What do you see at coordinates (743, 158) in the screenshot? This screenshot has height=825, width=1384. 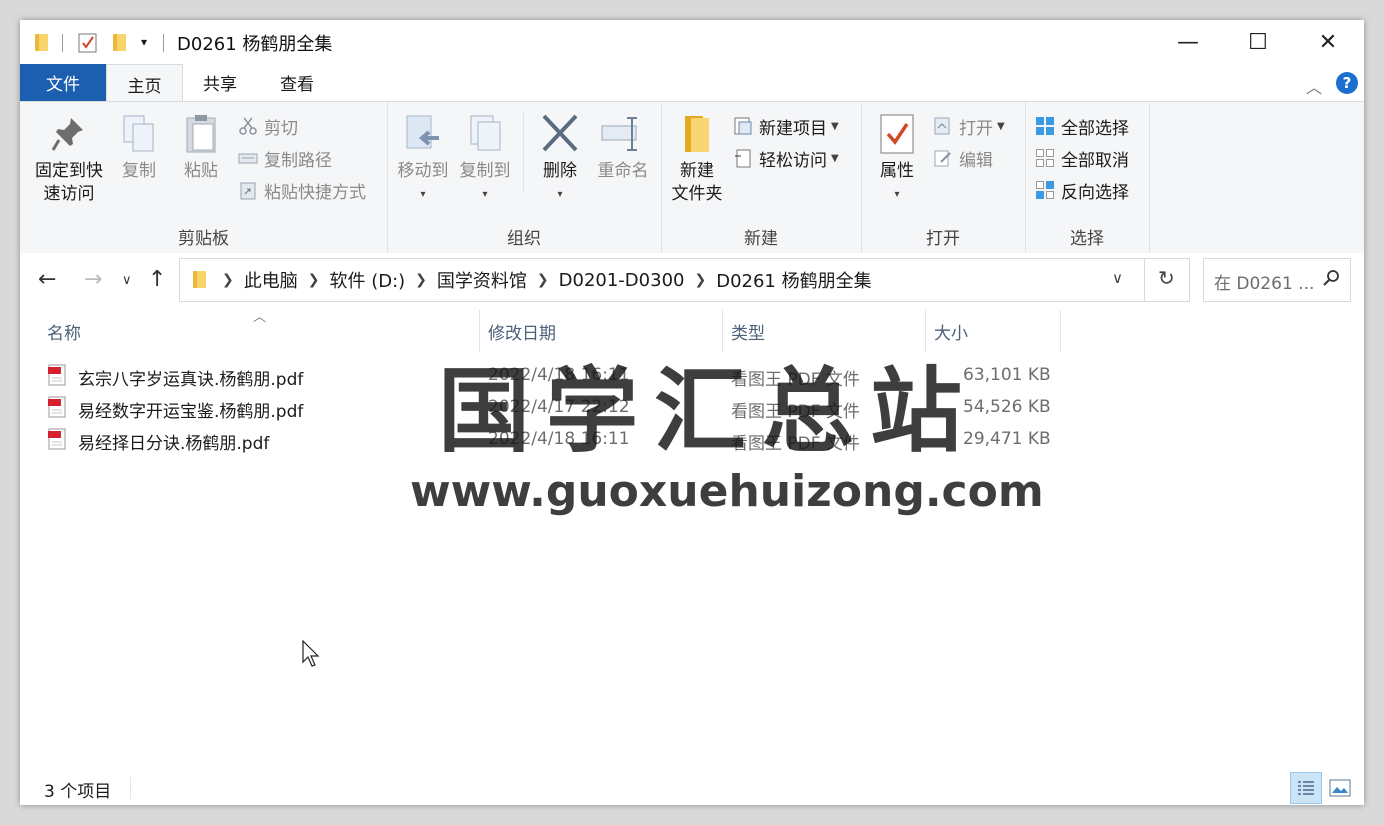 I see `easy-access-icon` at bounding box center [743, 158].